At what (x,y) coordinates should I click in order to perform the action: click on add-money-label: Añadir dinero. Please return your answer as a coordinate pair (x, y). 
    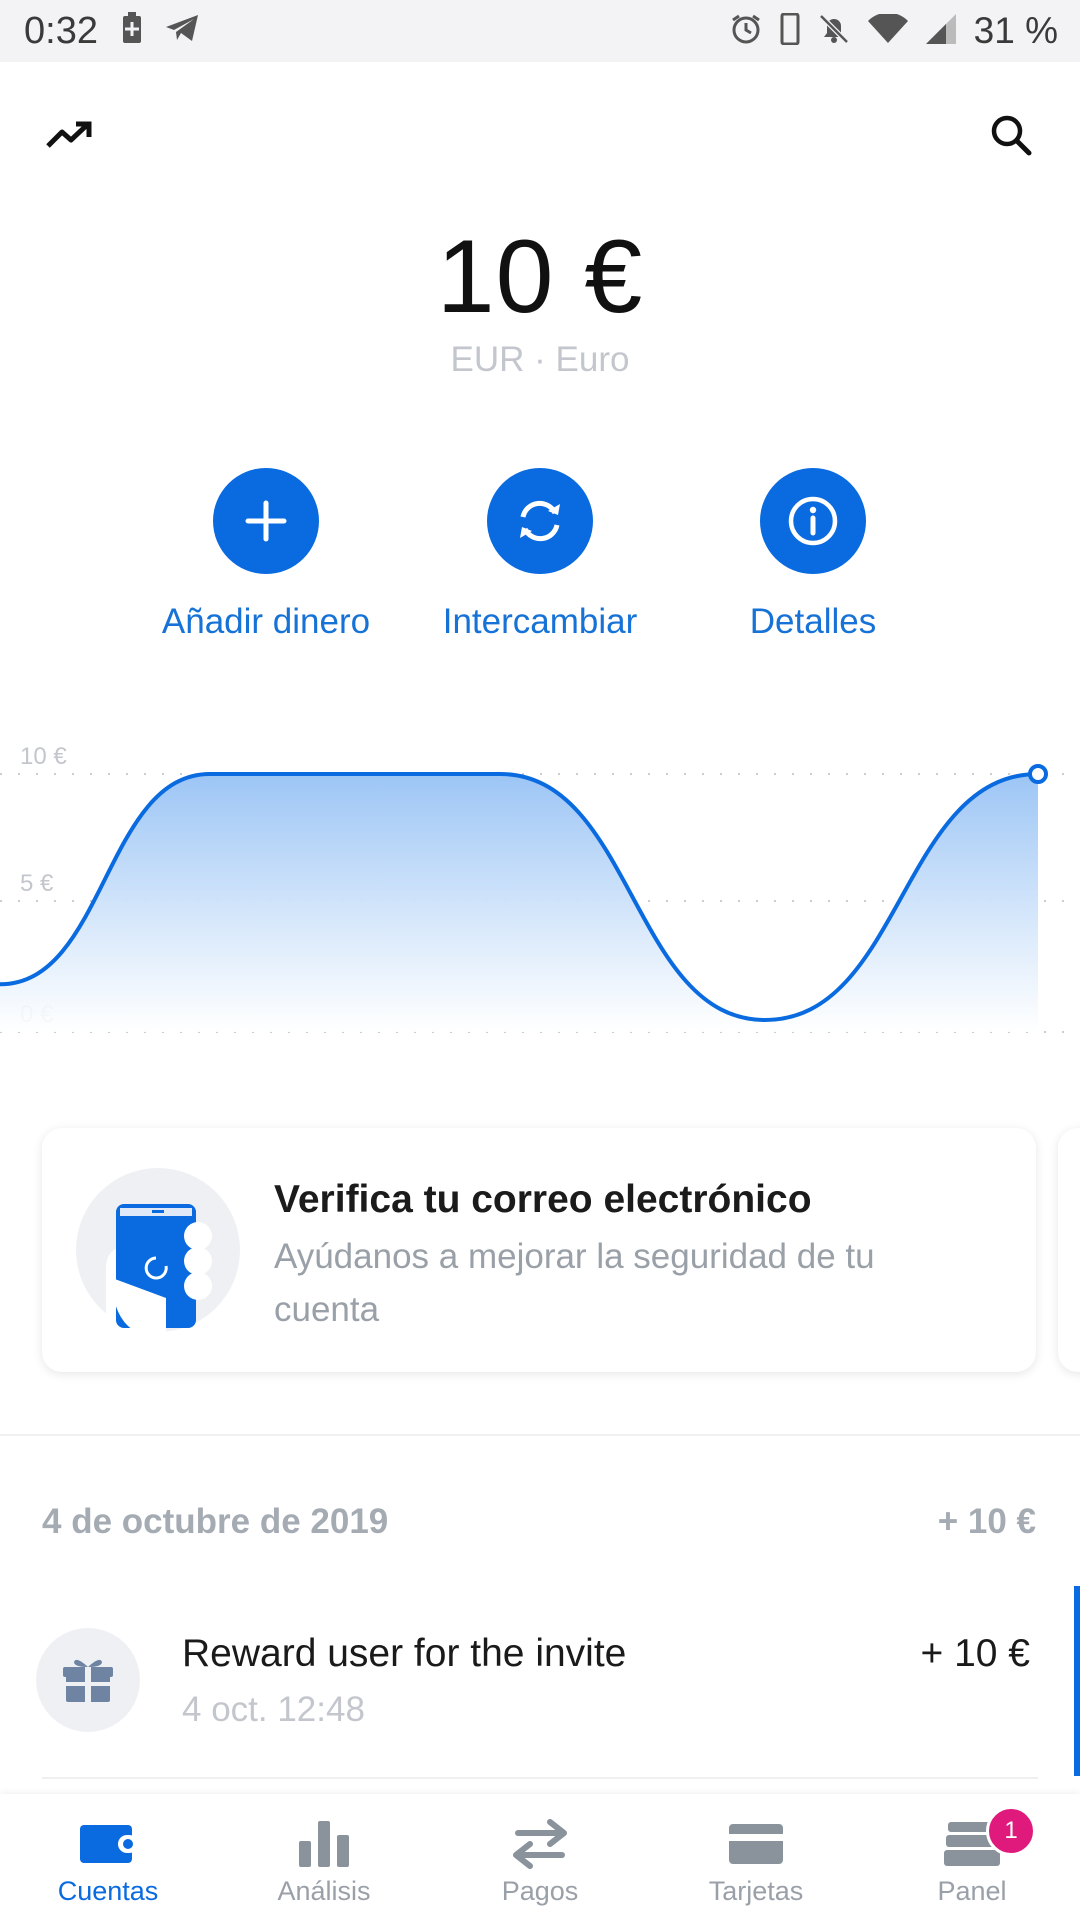
    Looking at the image, I should click on (266, 621).